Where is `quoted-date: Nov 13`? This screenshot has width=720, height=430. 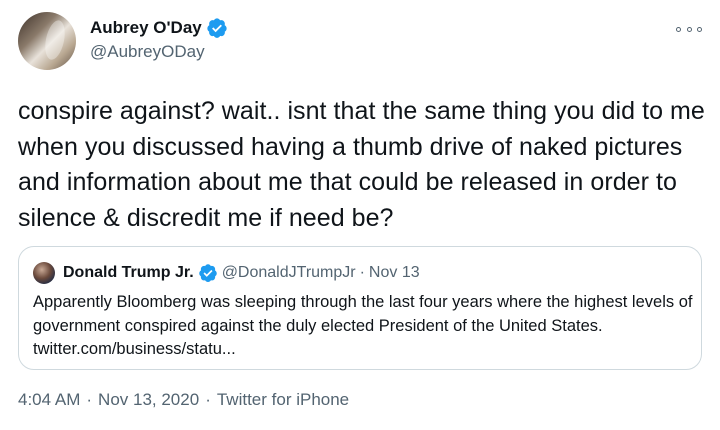 quoted-date: Nov 13 is located at coordinates (394, 273).